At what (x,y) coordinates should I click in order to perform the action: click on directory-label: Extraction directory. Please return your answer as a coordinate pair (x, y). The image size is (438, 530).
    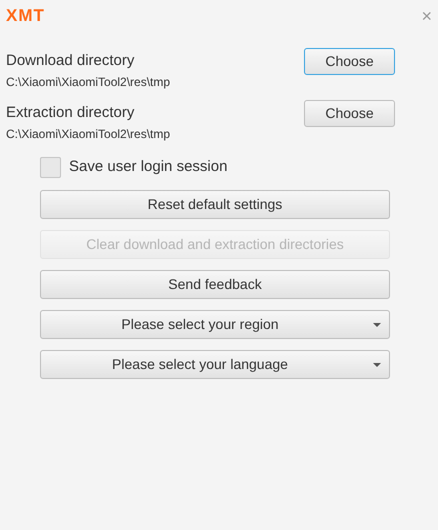
    Looking at the image, I should click on (71, 113).